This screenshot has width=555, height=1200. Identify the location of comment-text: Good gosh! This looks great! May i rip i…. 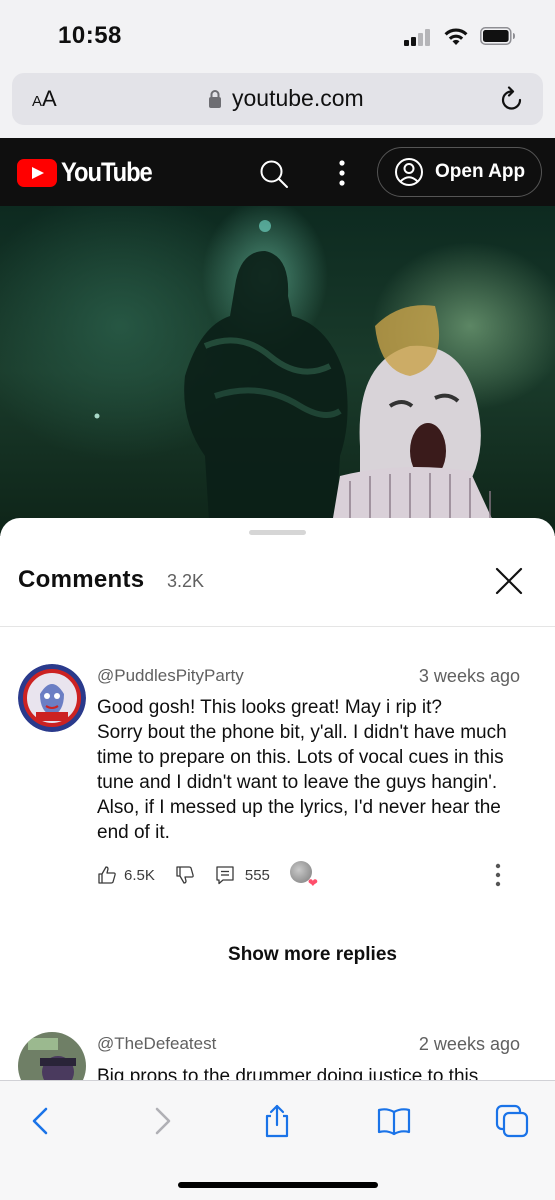
(302, 770).